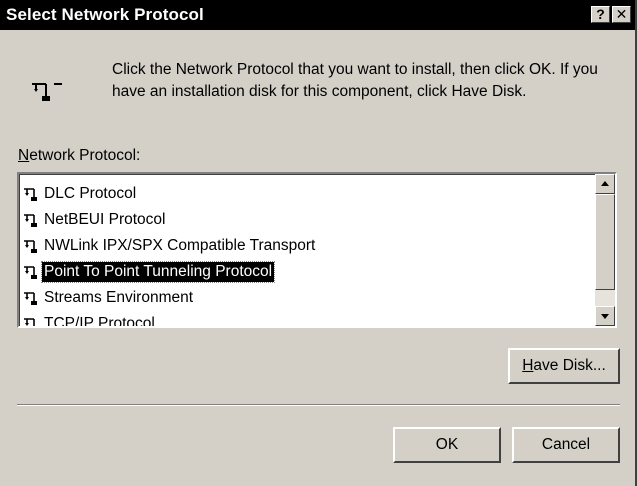 This screenshot has width=637, height=486. I want to click on scroll-down-arrow-icon, so click(605, 316).